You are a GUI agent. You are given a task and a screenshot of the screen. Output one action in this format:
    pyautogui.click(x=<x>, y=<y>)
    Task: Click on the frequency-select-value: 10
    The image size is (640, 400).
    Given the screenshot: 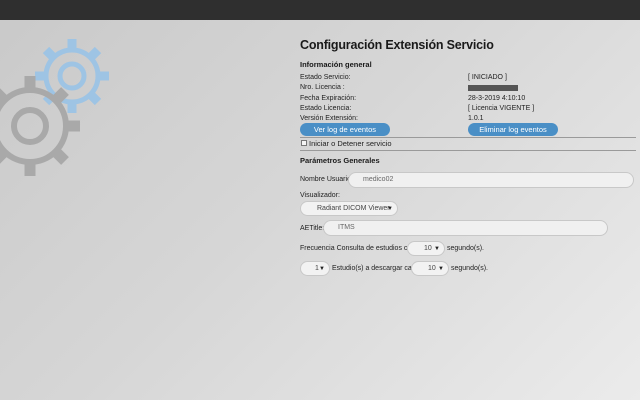 What is the action you would take?
    pyautogui.click(x=428, y=248)
    